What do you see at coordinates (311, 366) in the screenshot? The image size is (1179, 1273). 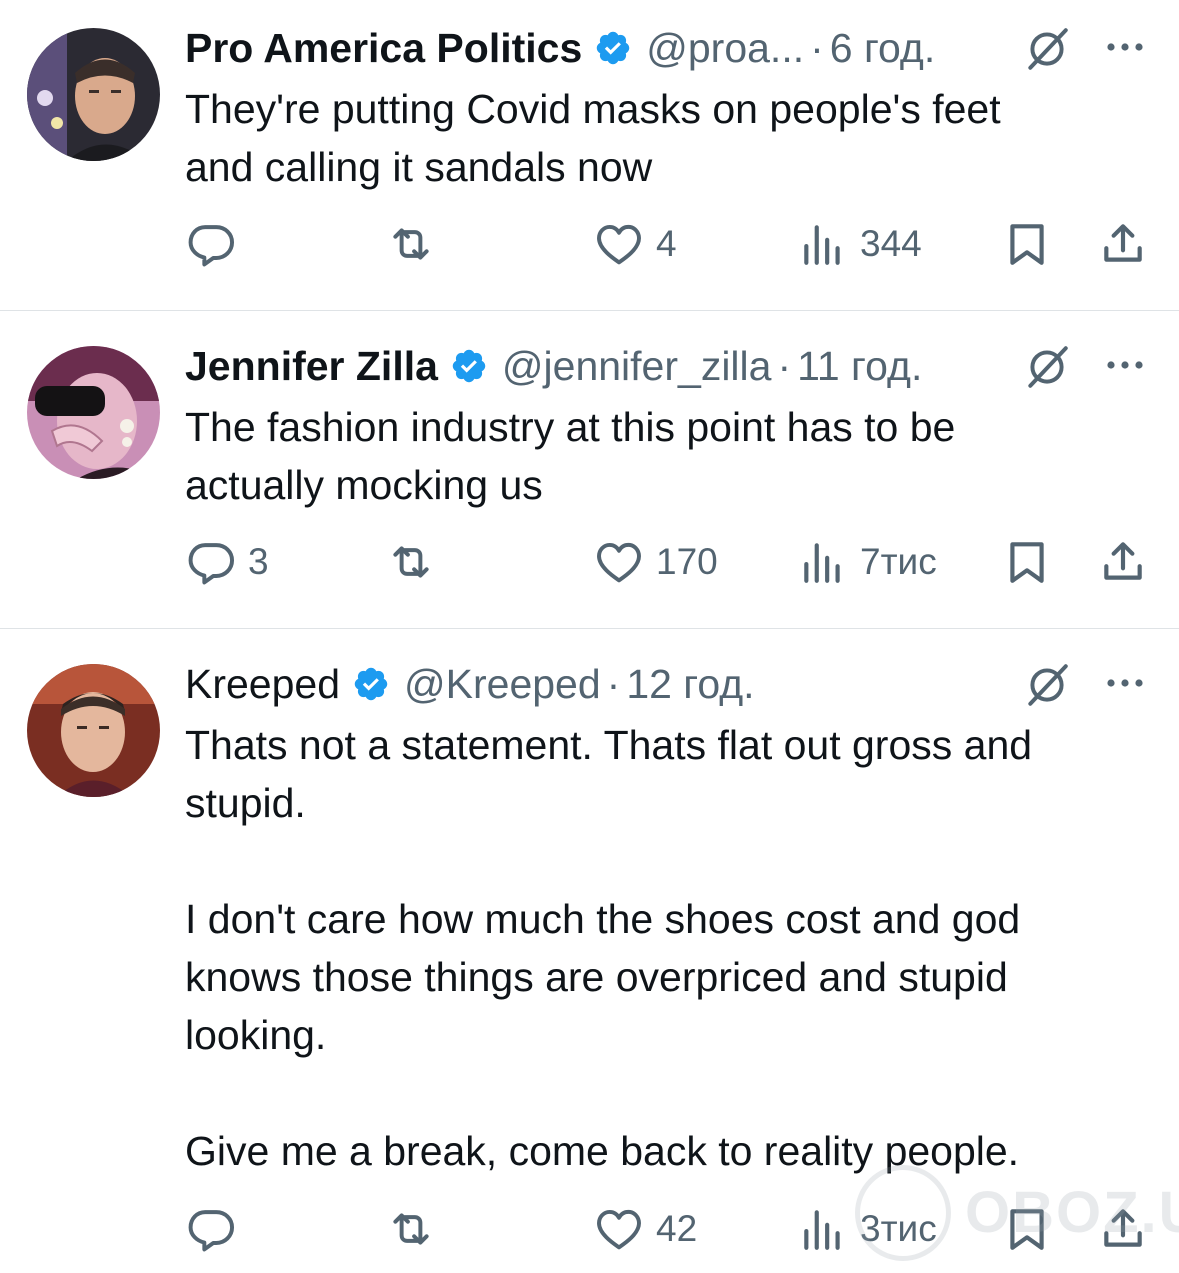 I see `author-name: Jennifer Zilla` at bounding box center [311, 366].